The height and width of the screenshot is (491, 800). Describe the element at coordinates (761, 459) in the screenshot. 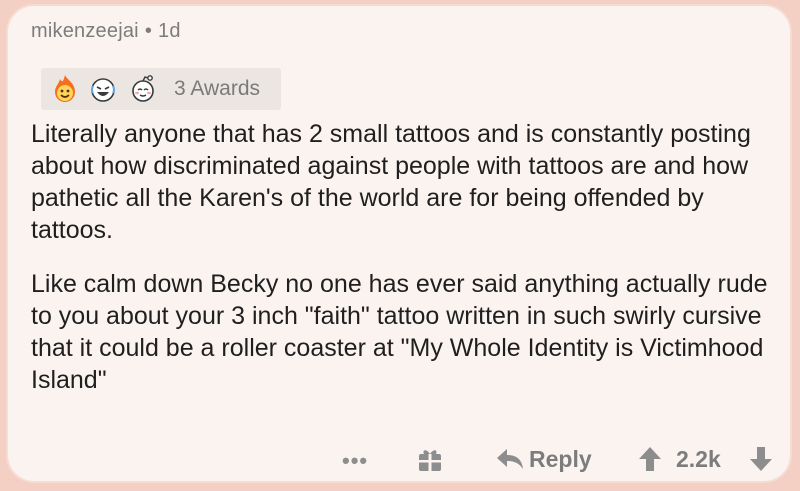

I see `downvote-arrow-icon` at that location.